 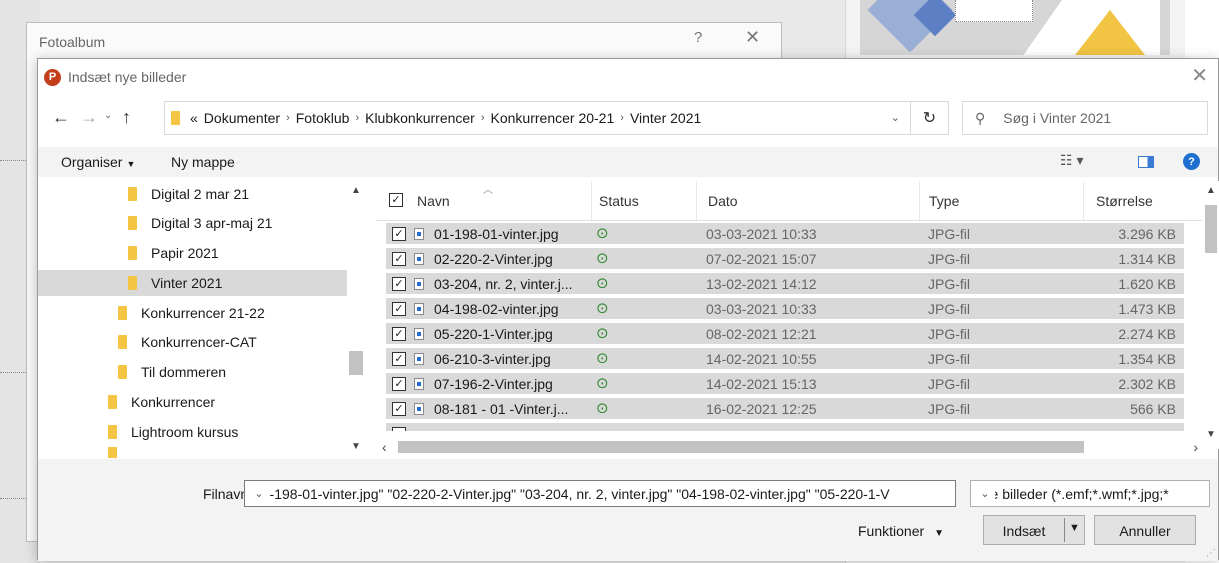 What do you see at coordinates (553, 118) in the screenshot?
I see `breadcrumb-item: Konkurrencer 20-21` at bounding box center [553, 118].